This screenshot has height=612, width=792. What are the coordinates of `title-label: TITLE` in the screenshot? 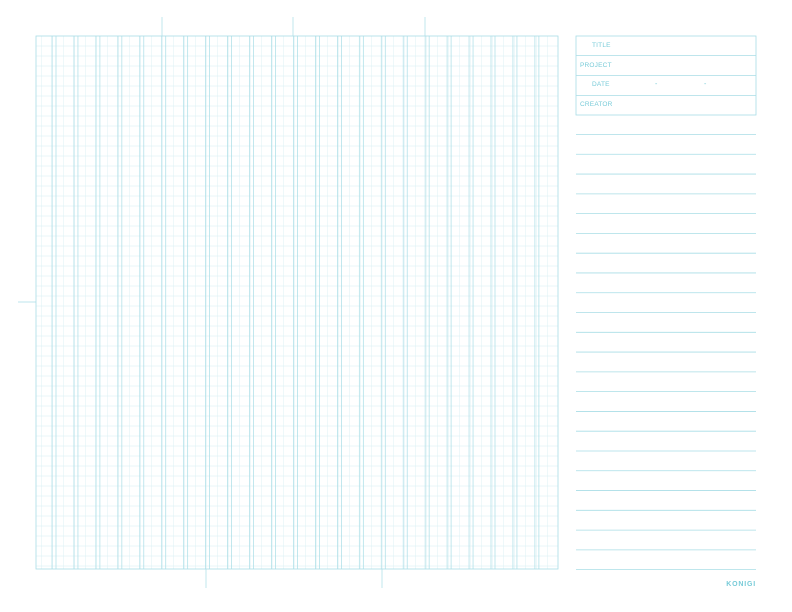 It's located at (601, 45).